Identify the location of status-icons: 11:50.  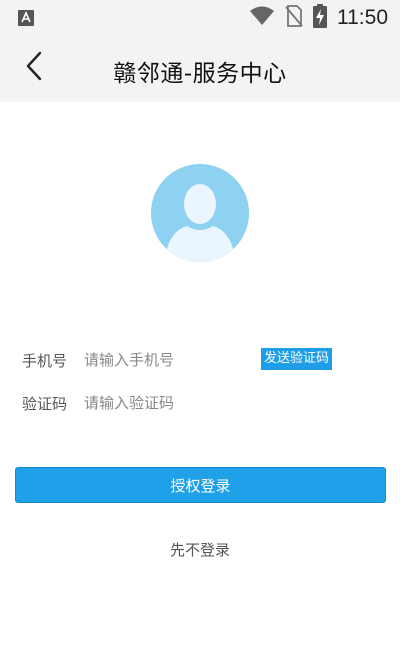
(318, 18).